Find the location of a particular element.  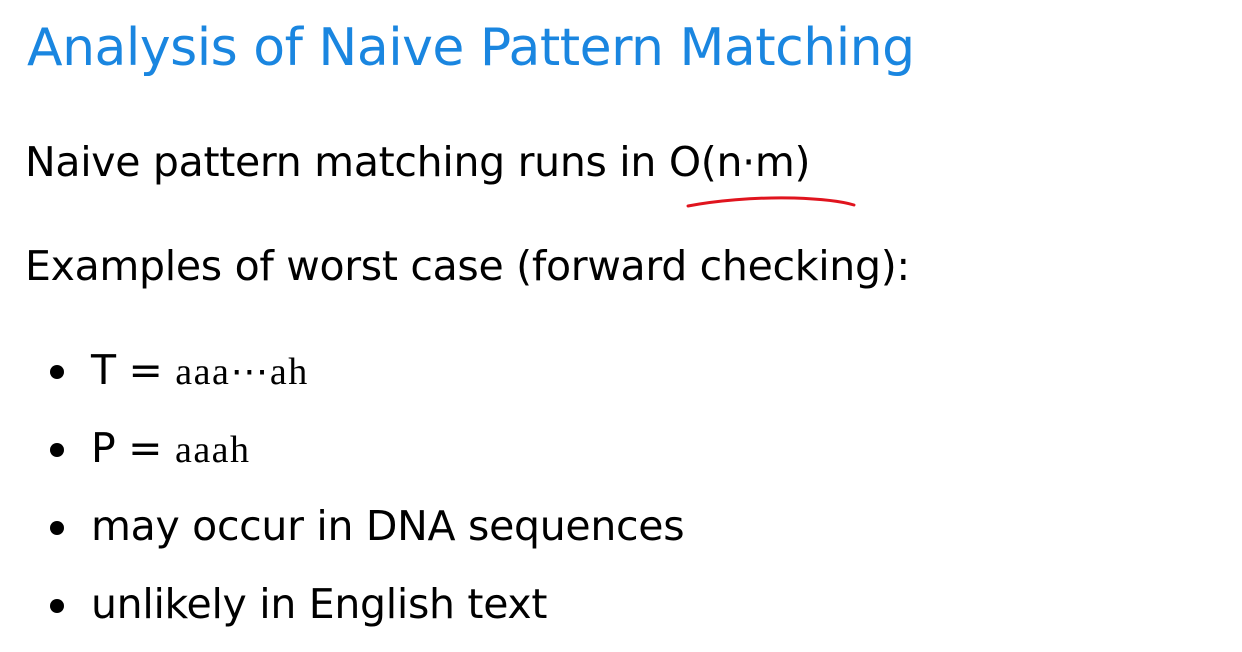

text-string-value: aaa⋯ah is located at coordinates (242, 372).